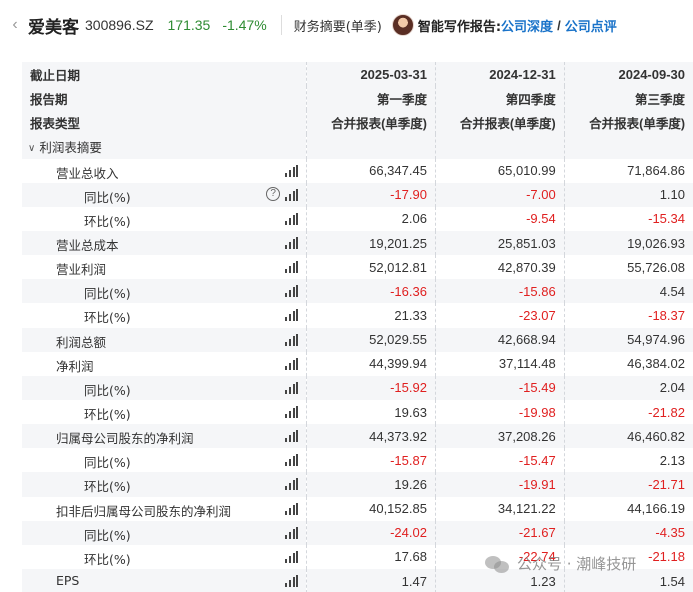 The width and height of the screenshot is (693, 592). What do you see at coordinates (87, 173) in the screenshot?
I see `row-label: 营业总收入` at bounding box center [87, 173].